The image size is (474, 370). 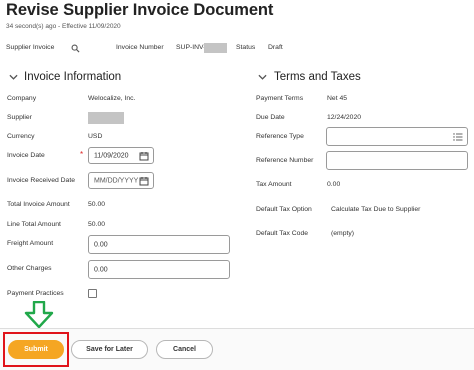 What do you see at coordinates (36, 349) in the screenshot?
I see `submit-highlight-box` at bounding box center [36, 349].